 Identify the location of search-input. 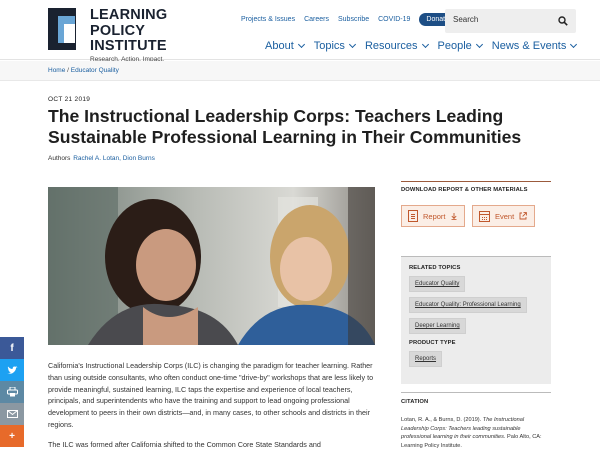
(503, 19).